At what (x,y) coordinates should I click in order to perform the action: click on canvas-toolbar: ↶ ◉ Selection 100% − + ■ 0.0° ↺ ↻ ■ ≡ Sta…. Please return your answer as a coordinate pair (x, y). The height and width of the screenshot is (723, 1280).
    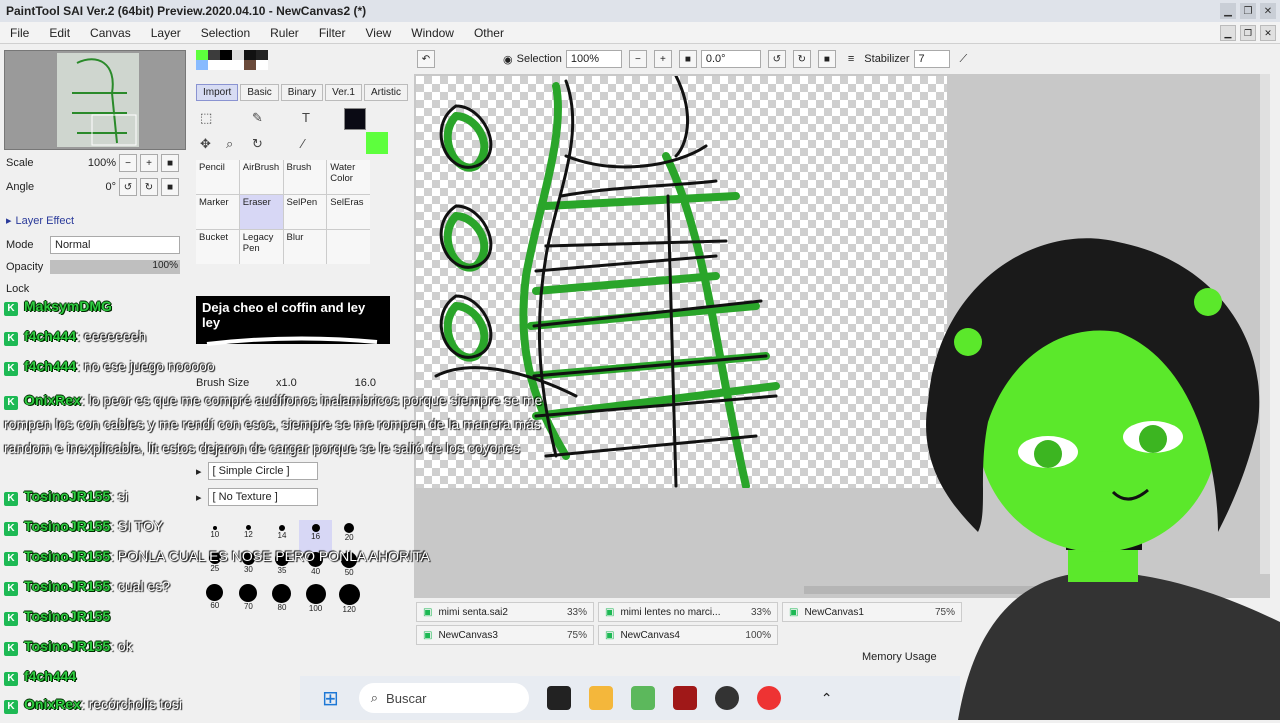
    Looking at the image, I should click on (842, 59).